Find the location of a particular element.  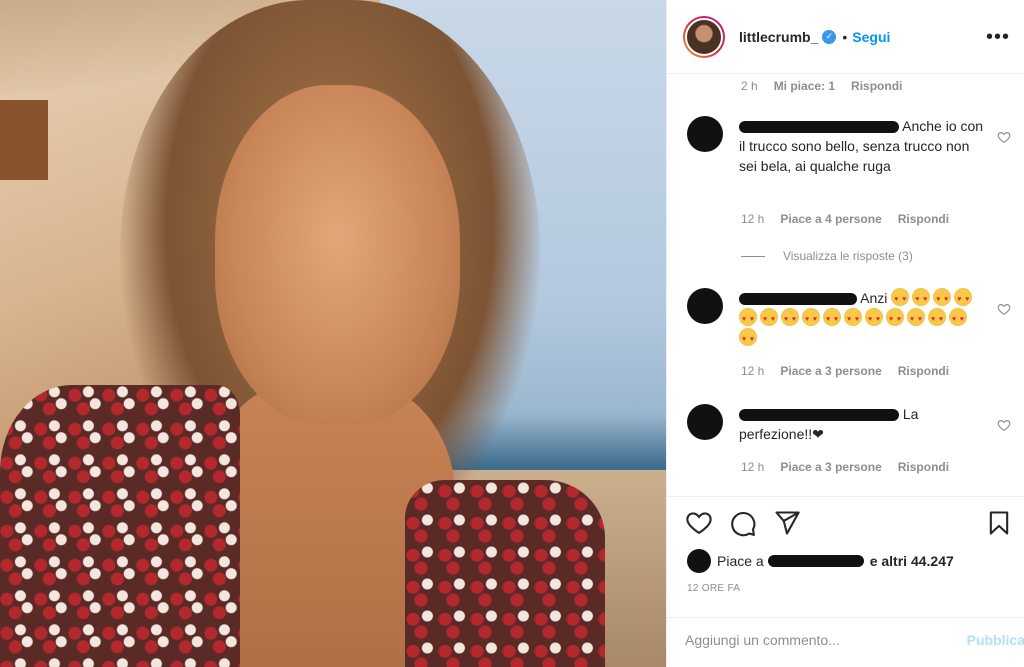

comment-text-part-a: La is located at coordinates (910, 414).